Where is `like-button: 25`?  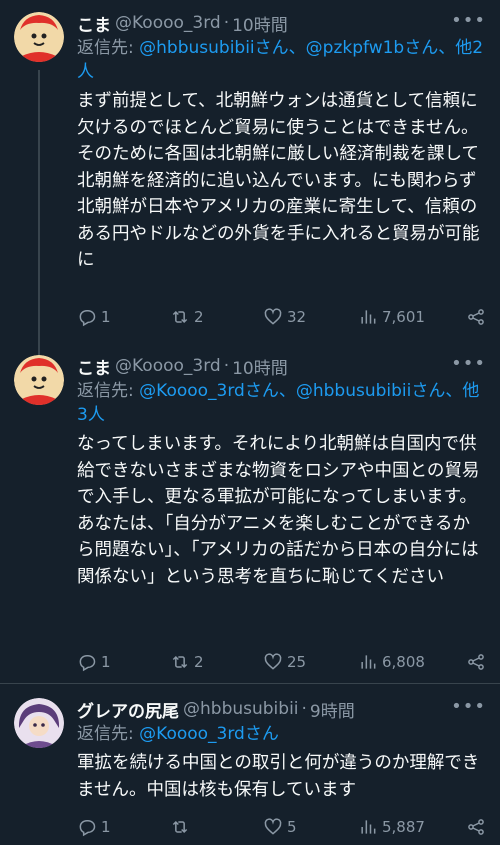
like-button: 25 is located at coordinates (284, 662).